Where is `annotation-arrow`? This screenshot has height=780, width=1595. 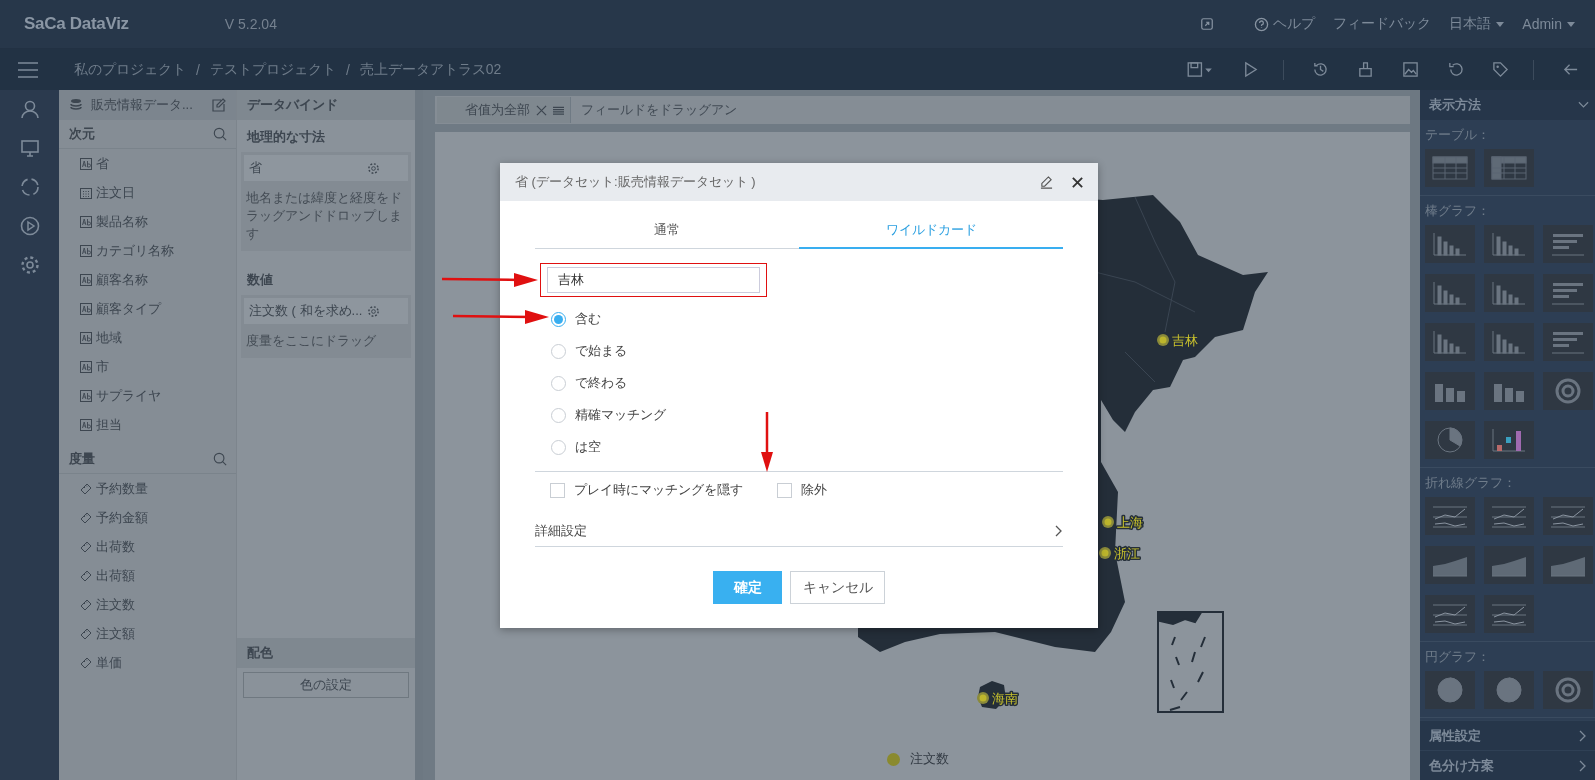
annotation-arrow is located at coordinates (767, 442).